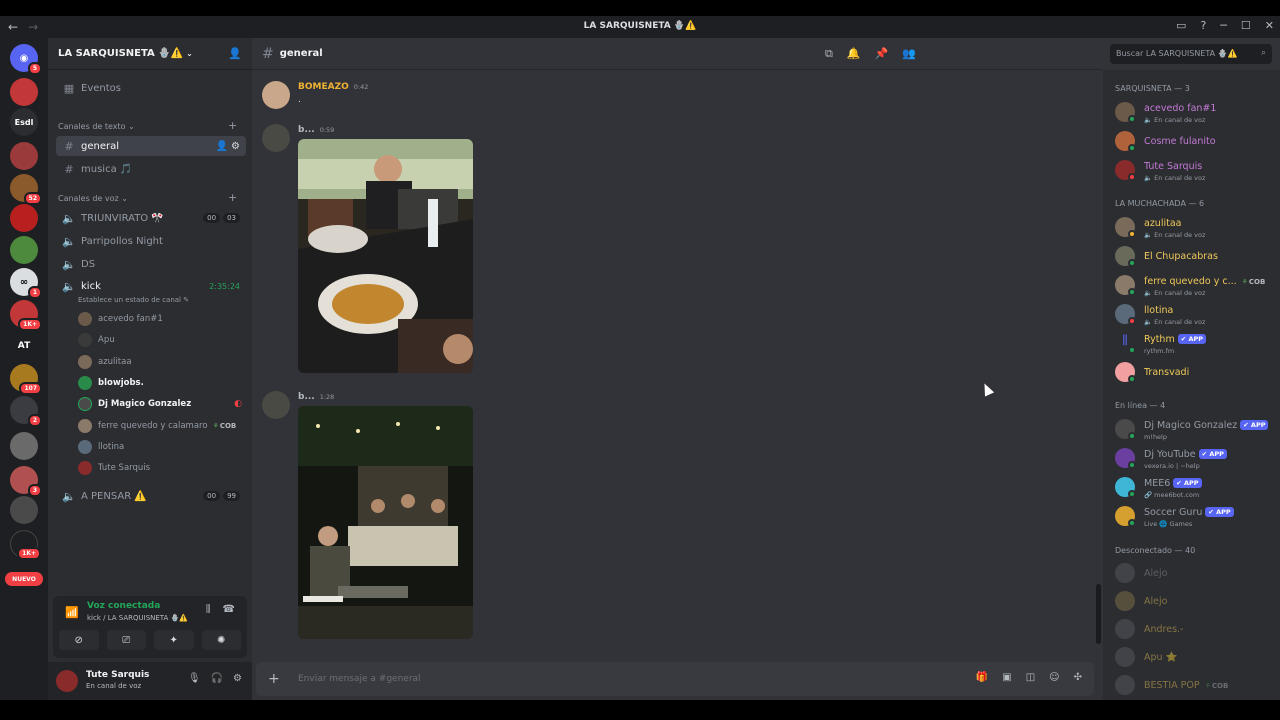  Describe the element at coordinates (221, 640) in the screenshot. I see `soundboard-button: ✺` at that location.